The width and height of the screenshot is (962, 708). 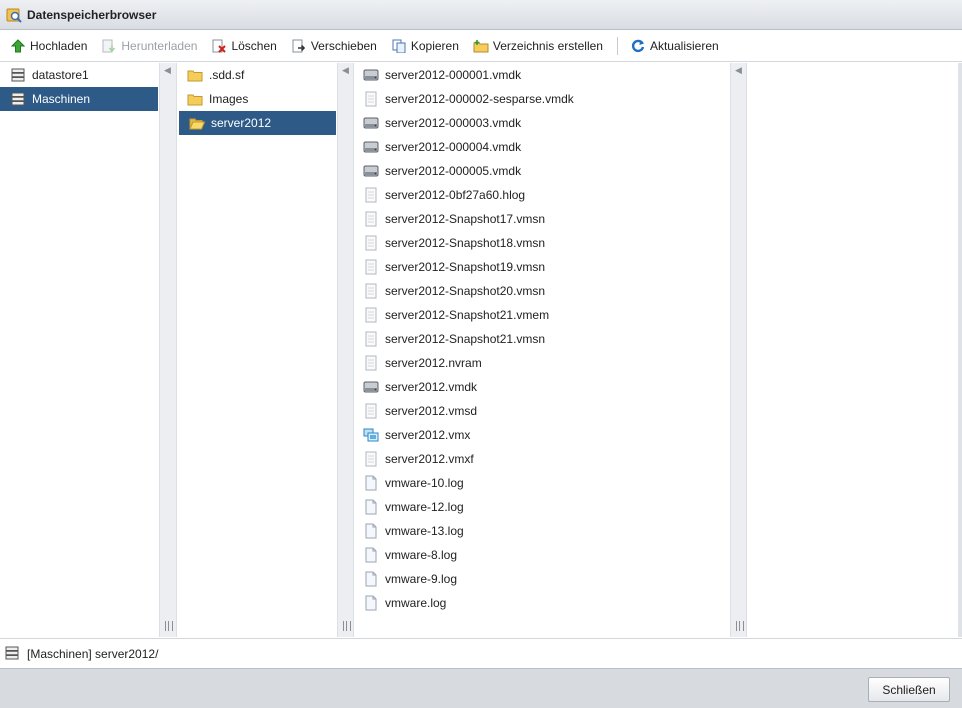 I want to click on refresh-label: Aktualisieren, so click(x=684, y=46).